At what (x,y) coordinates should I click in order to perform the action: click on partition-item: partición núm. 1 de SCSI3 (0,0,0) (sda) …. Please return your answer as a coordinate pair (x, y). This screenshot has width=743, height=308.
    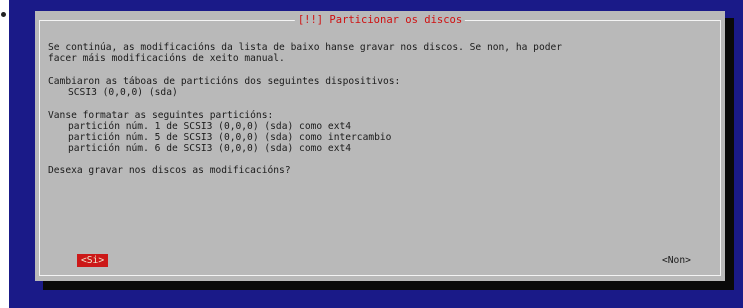
    Looking at the image, I should click on (210, 126).